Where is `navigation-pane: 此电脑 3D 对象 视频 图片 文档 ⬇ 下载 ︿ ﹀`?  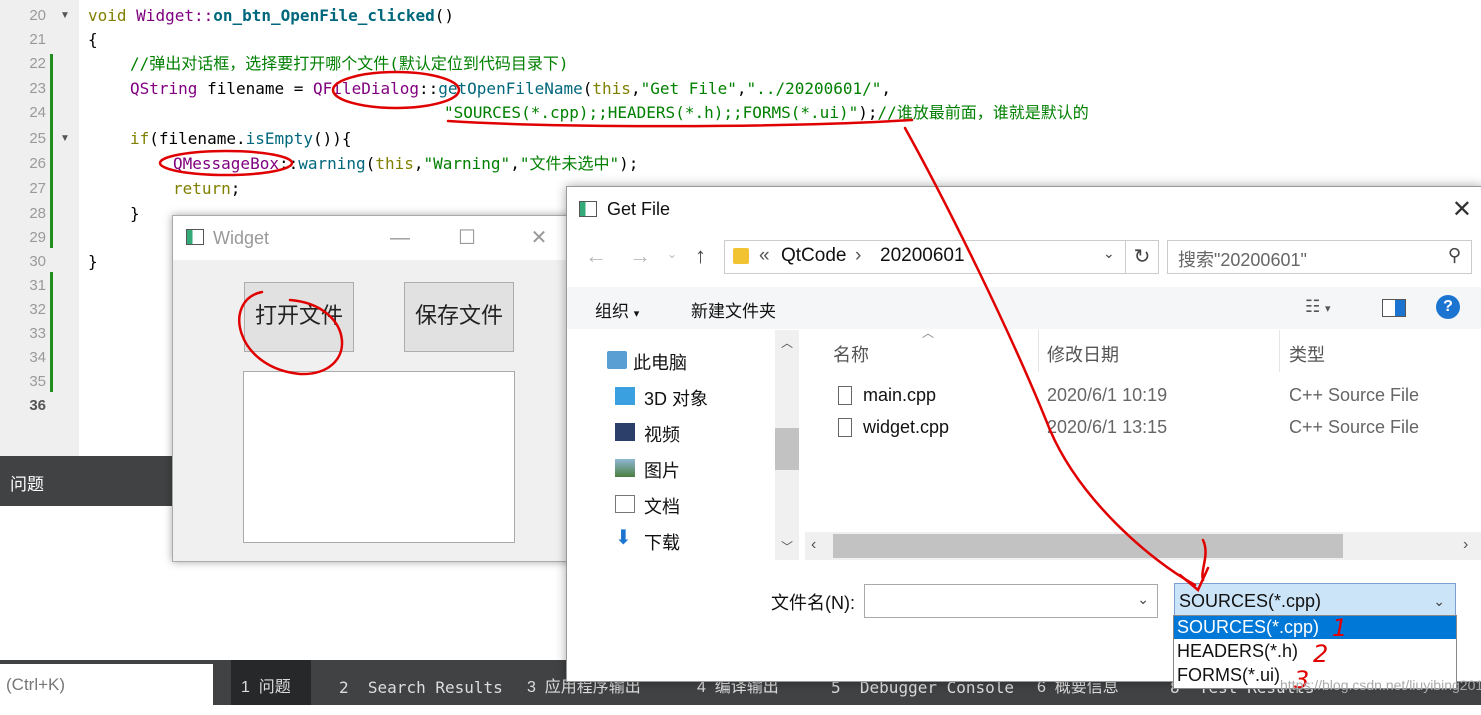 navigation-pane: 此电脑 3D 对象 视频 图片 文档 ⬇ 下载 ︿ ﹀ is located at coordinates (686, 445).